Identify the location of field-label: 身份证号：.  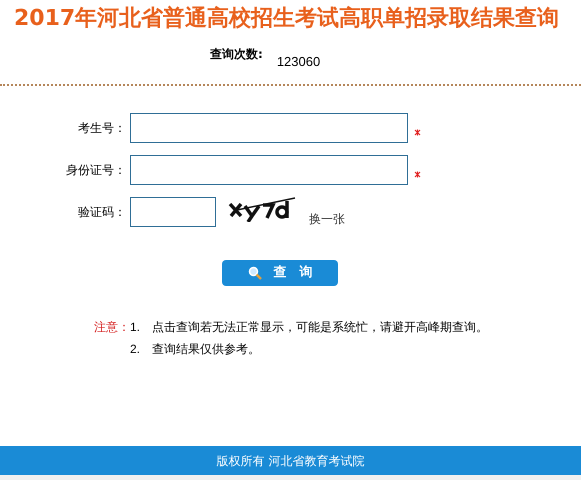
(96, 170).